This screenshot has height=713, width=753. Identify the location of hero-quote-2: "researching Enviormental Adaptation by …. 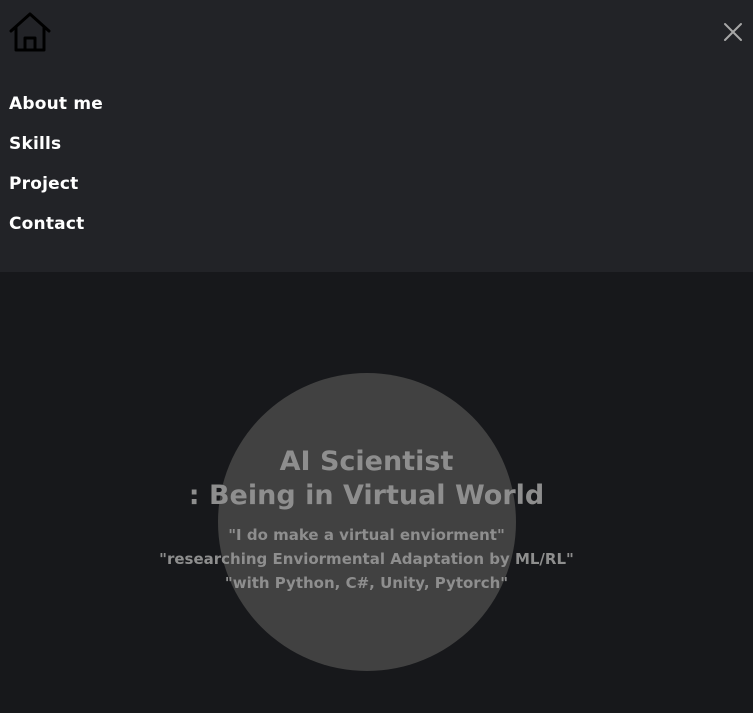
(366, 559).